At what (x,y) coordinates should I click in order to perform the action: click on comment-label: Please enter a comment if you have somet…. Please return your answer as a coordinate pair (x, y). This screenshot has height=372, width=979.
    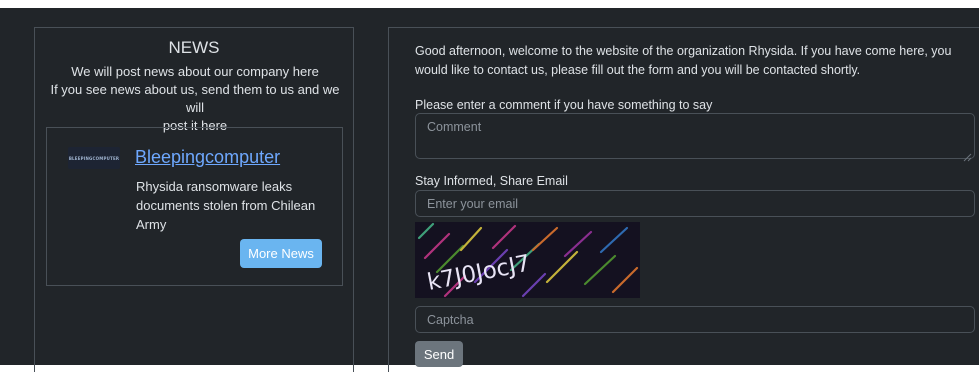
    Looking at the image, I should click on (564, 105).